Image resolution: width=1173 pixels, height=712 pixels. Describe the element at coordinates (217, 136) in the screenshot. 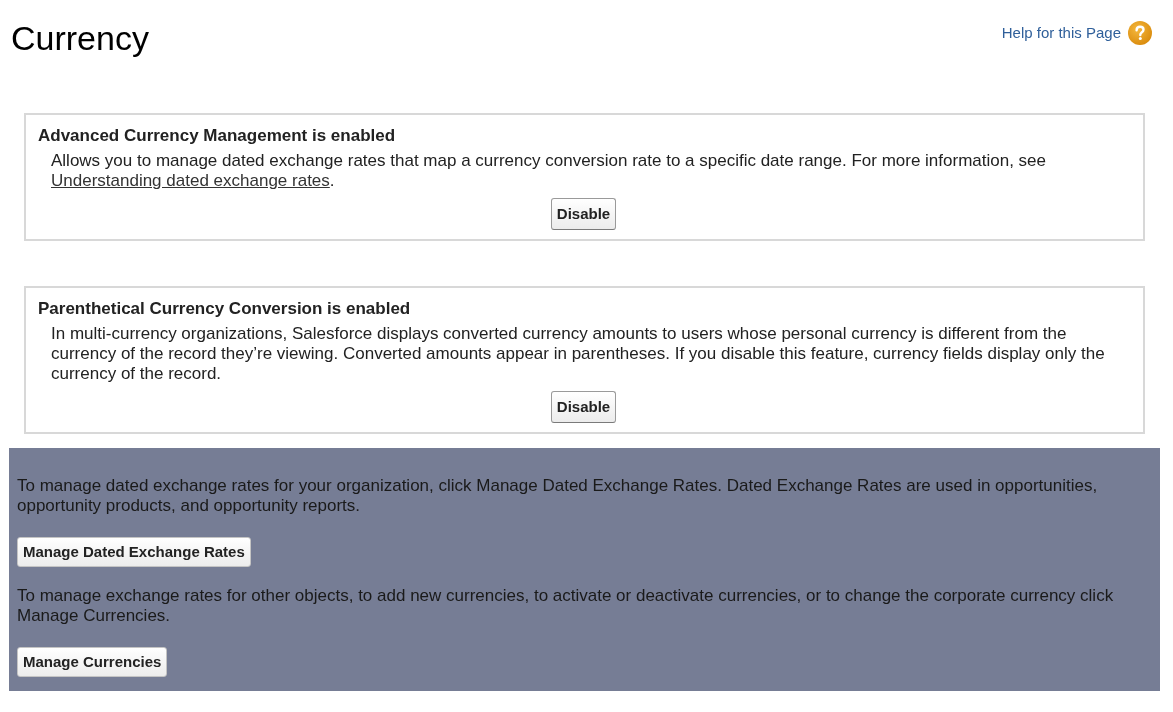

I see `feature-title: Advanced Currency Management is enabled` at that location.